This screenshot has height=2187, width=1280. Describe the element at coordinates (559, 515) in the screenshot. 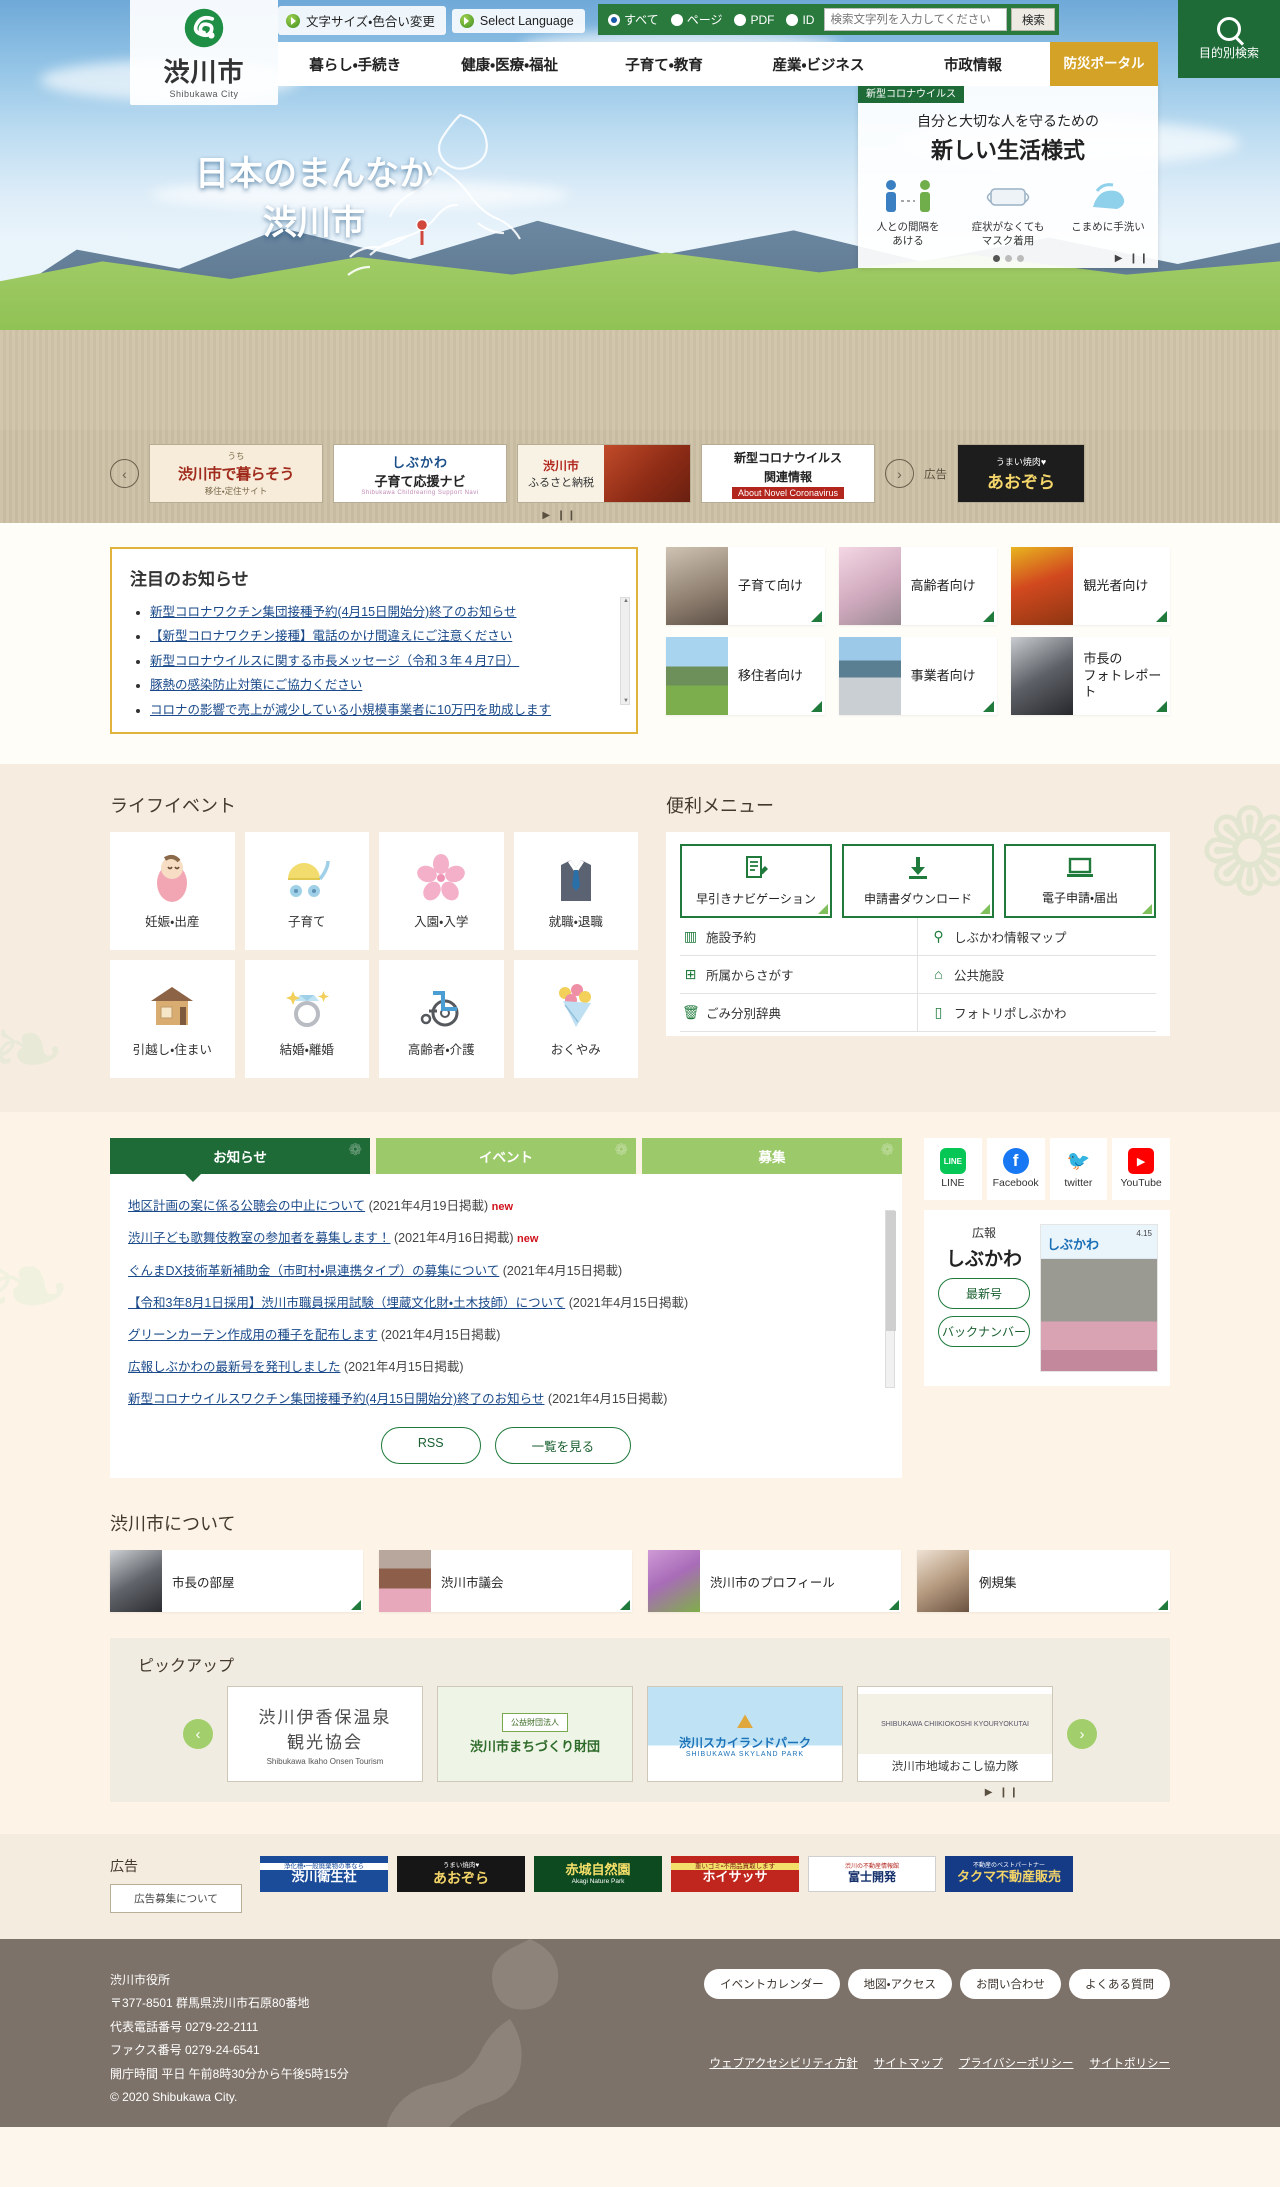

I see `carousel-play-controls: ▶ ❙❙` at that location.